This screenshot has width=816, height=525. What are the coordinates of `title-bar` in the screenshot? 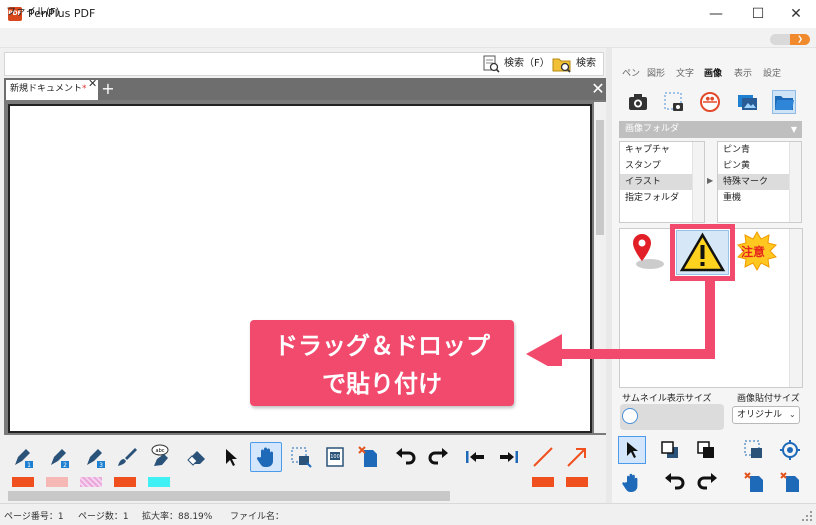 It's located at (408, 14).